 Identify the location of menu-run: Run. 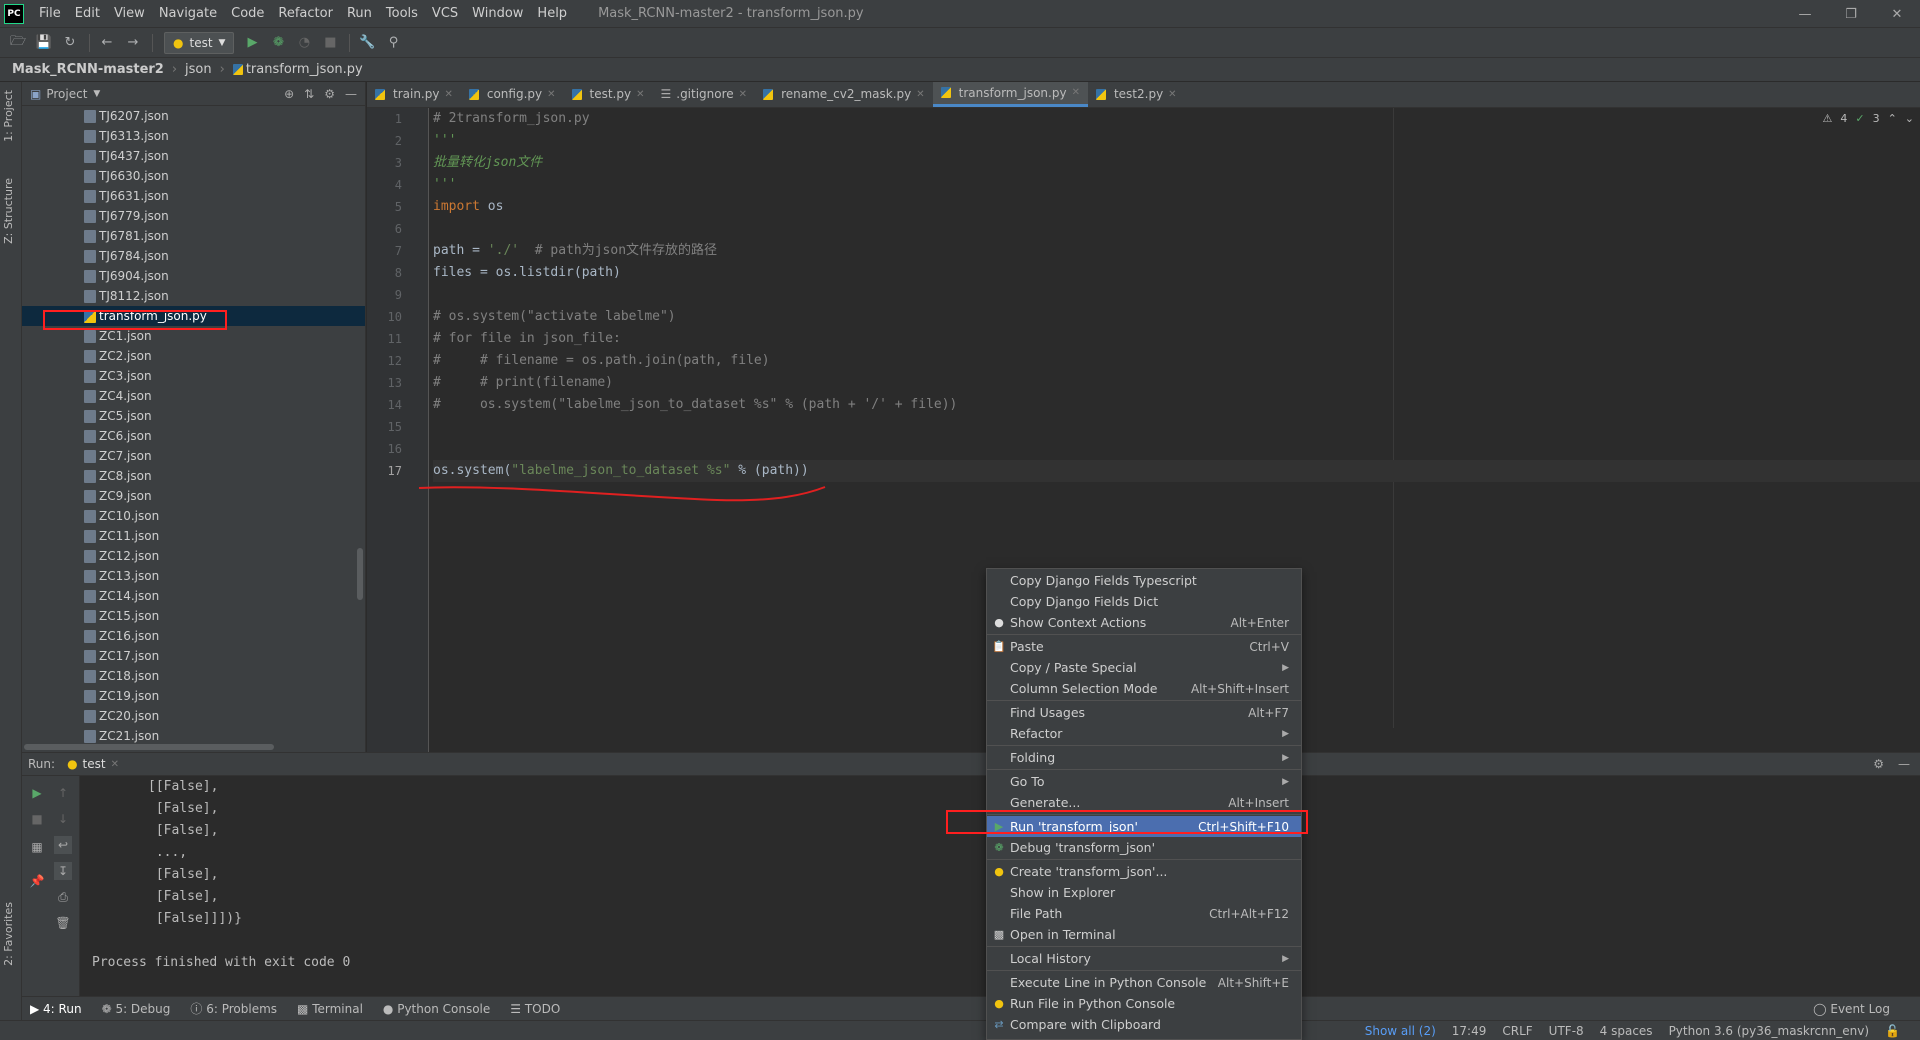
(359, 13).